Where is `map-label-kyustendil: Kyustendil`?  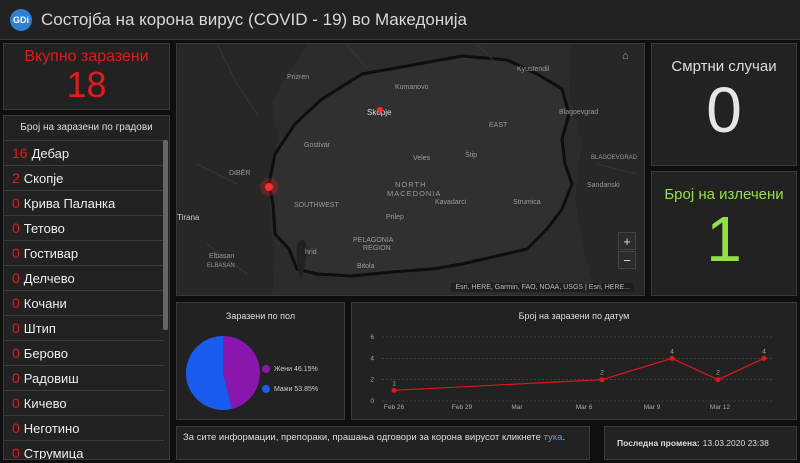 map-label-kyustendil: Kyustendil is located at coordinates (533, 69).